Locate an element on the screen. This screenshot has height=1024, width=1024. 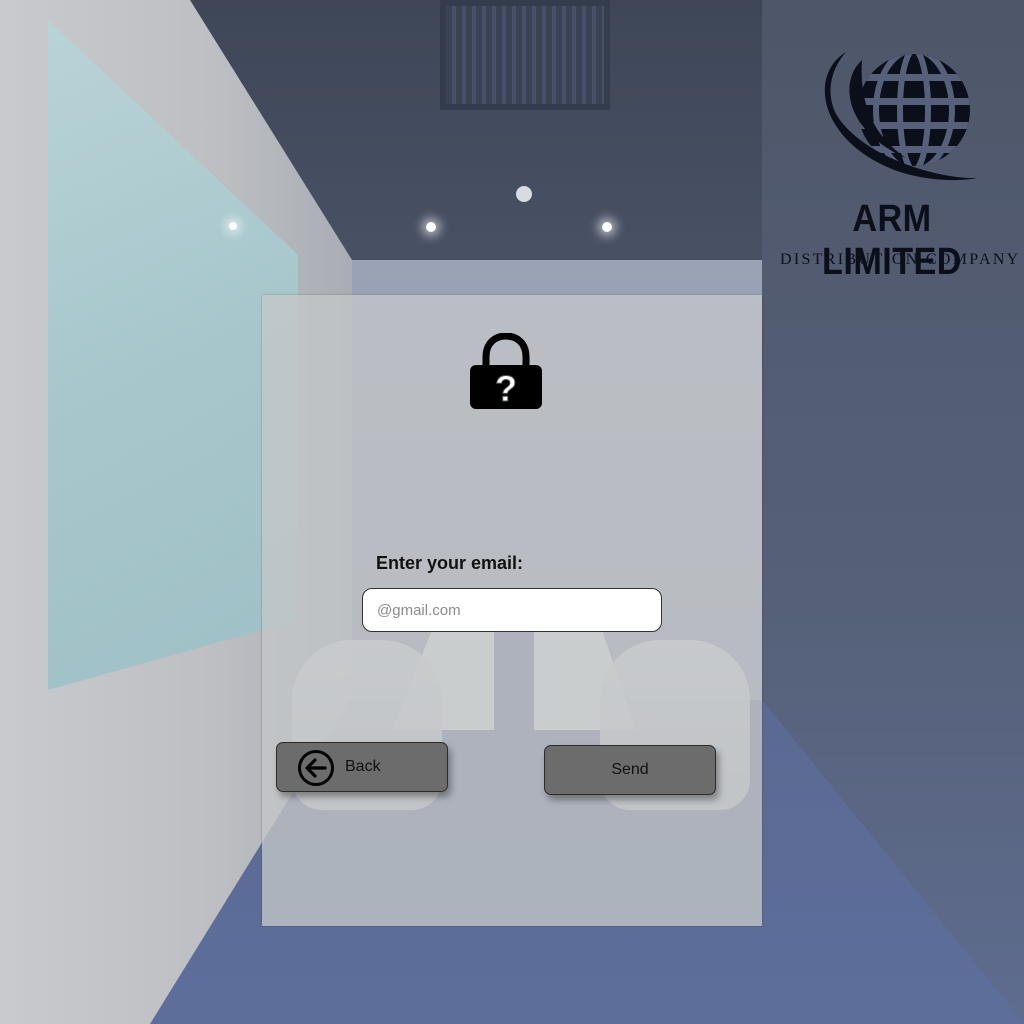
lock-question-icon: ? is located at coordinates (506, 371).